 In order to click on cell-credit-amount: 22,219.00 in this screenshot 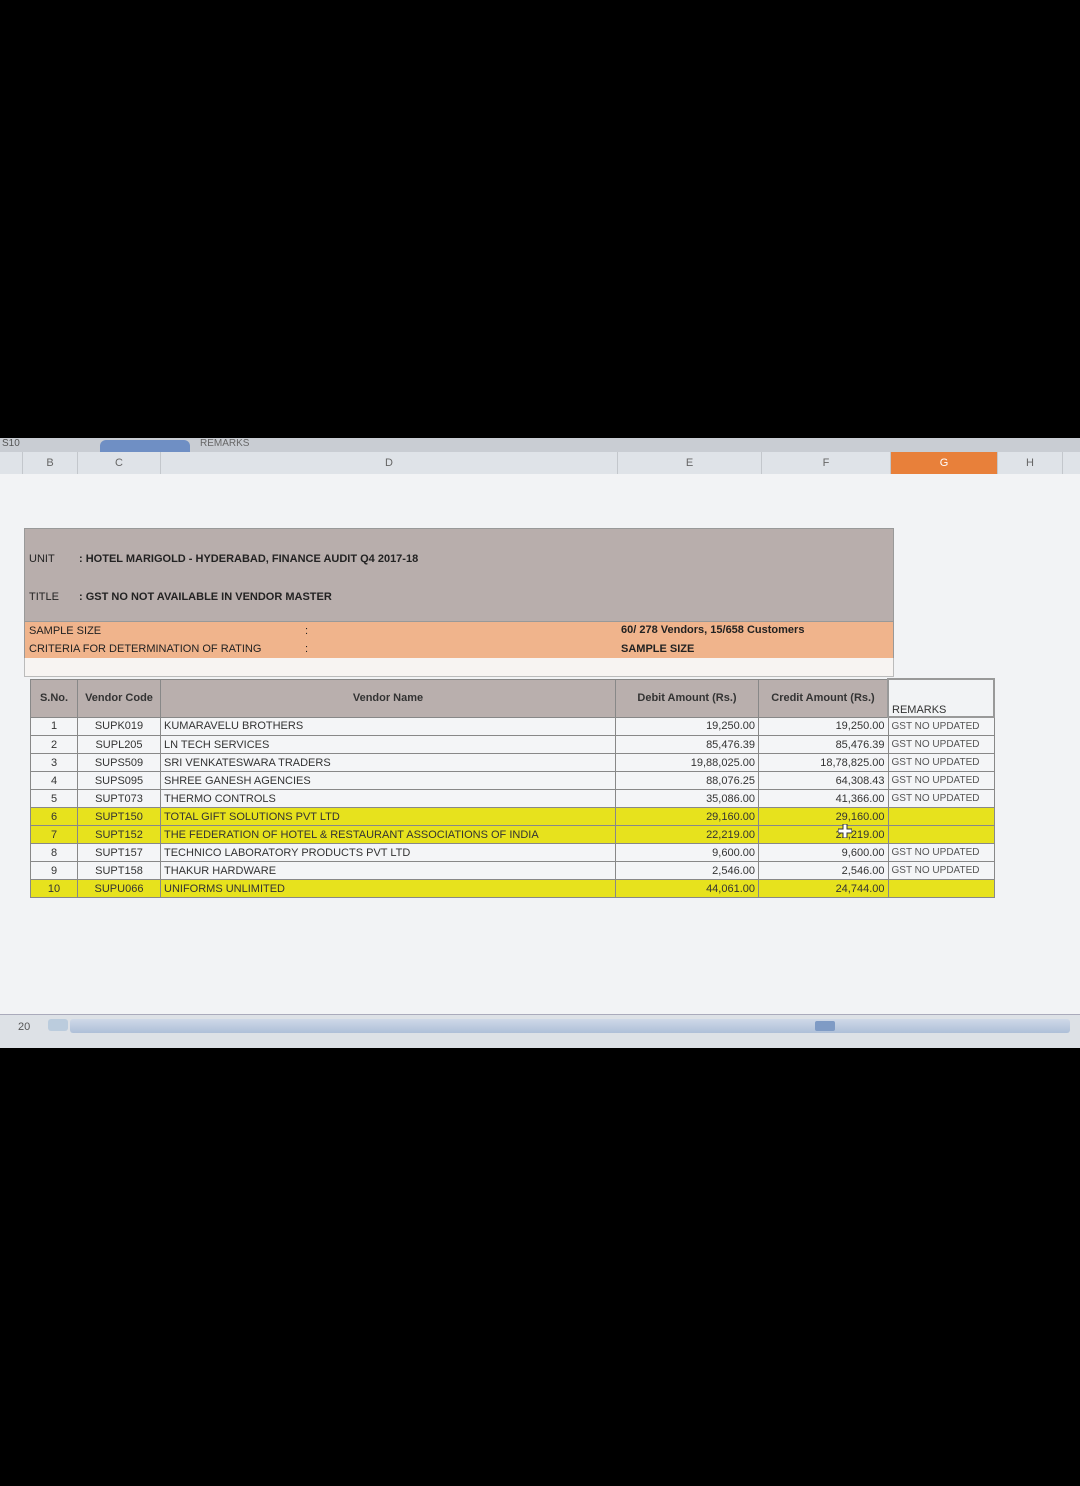, I will do `click(823, 834)`.